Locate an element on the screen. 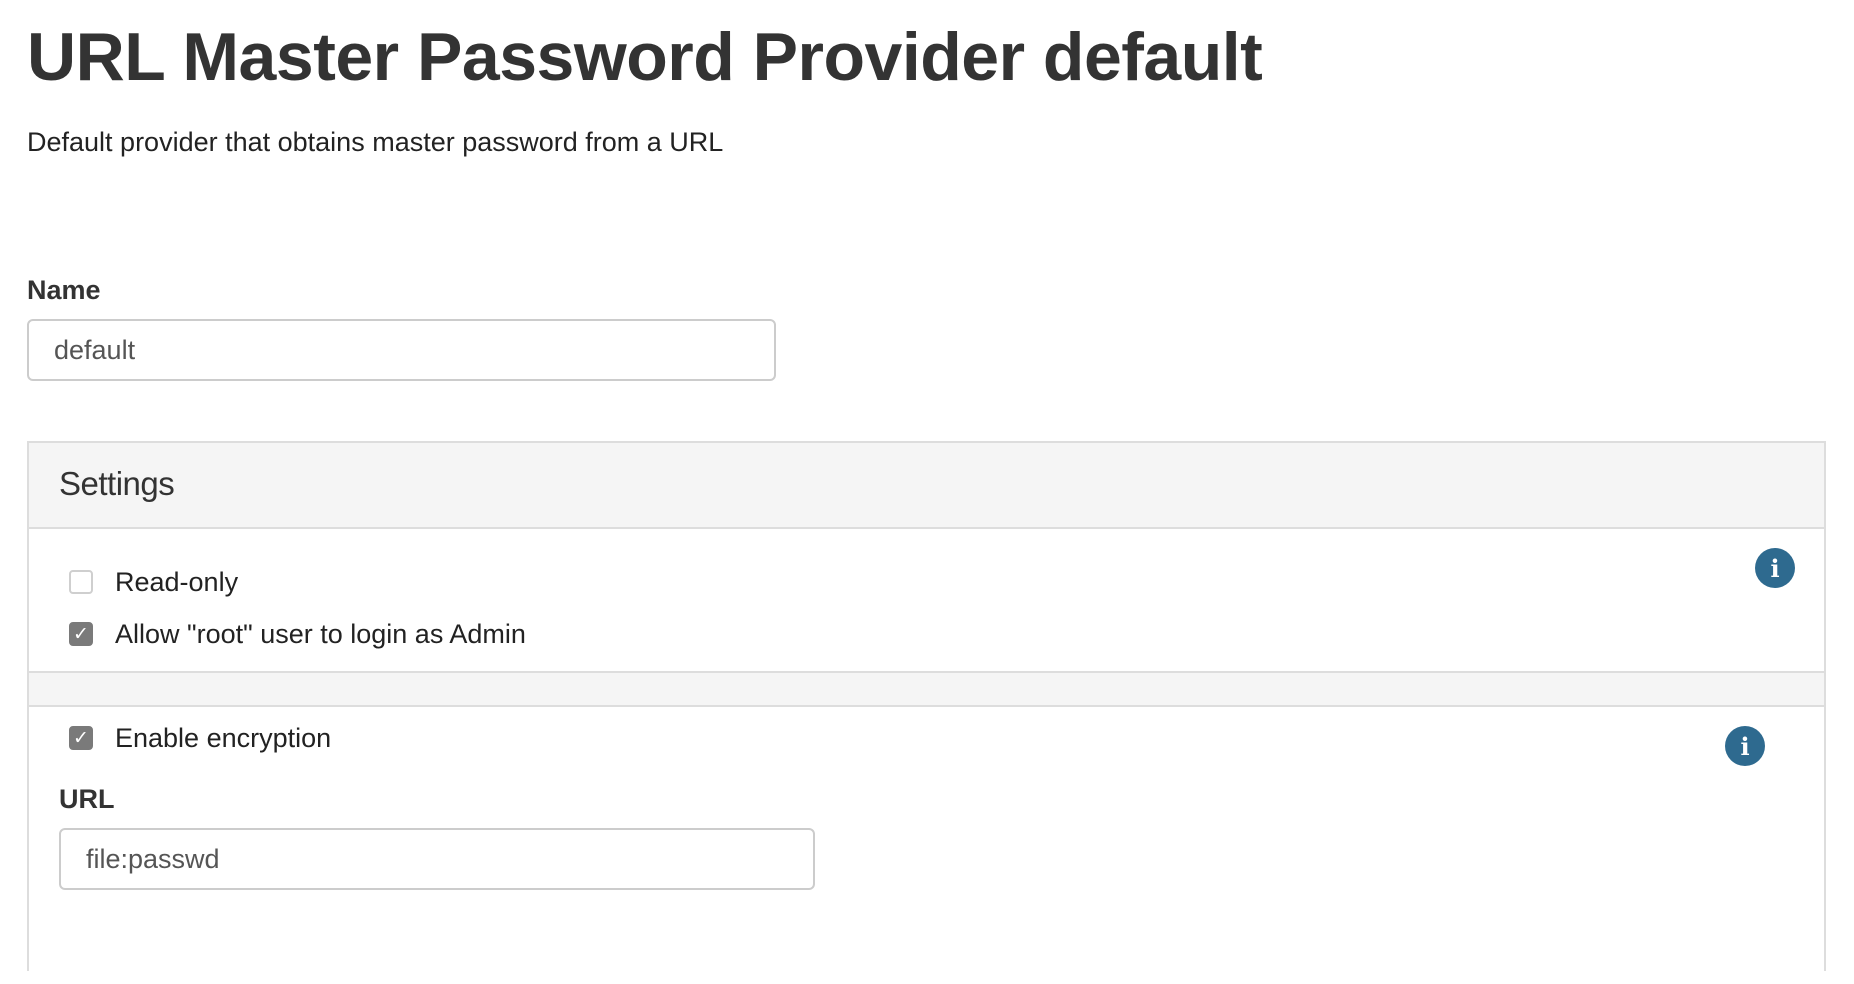  allow-root-label: Allow "root" user to login as Admin is located at coordinates (320, 633).